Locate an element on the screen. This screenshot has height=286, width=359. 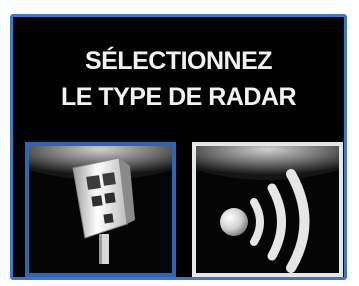
title-line-1: SÉLECTIONNEZ is located at coordinates (178, 61).